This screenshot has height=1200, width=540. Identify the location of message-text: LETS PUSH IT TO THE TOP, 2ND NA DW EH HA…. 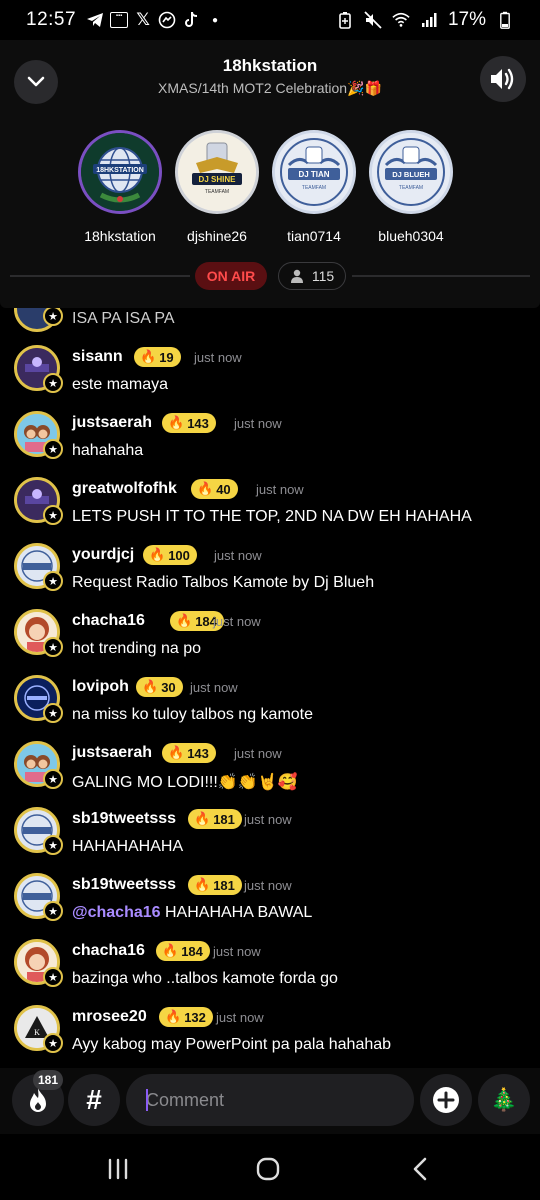
(272, 516).